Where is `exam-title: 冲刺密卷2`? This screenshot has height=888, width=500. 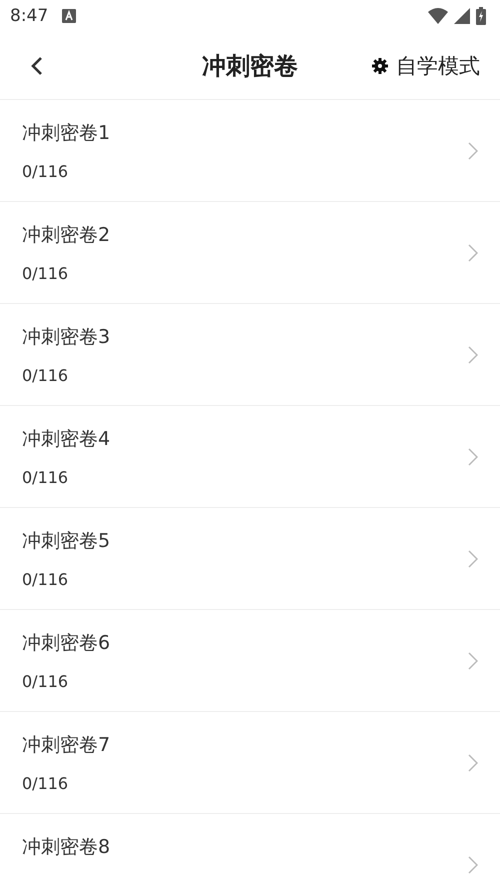 exam-title: 冲刺密卷2 is located at coordinates (67, 235).